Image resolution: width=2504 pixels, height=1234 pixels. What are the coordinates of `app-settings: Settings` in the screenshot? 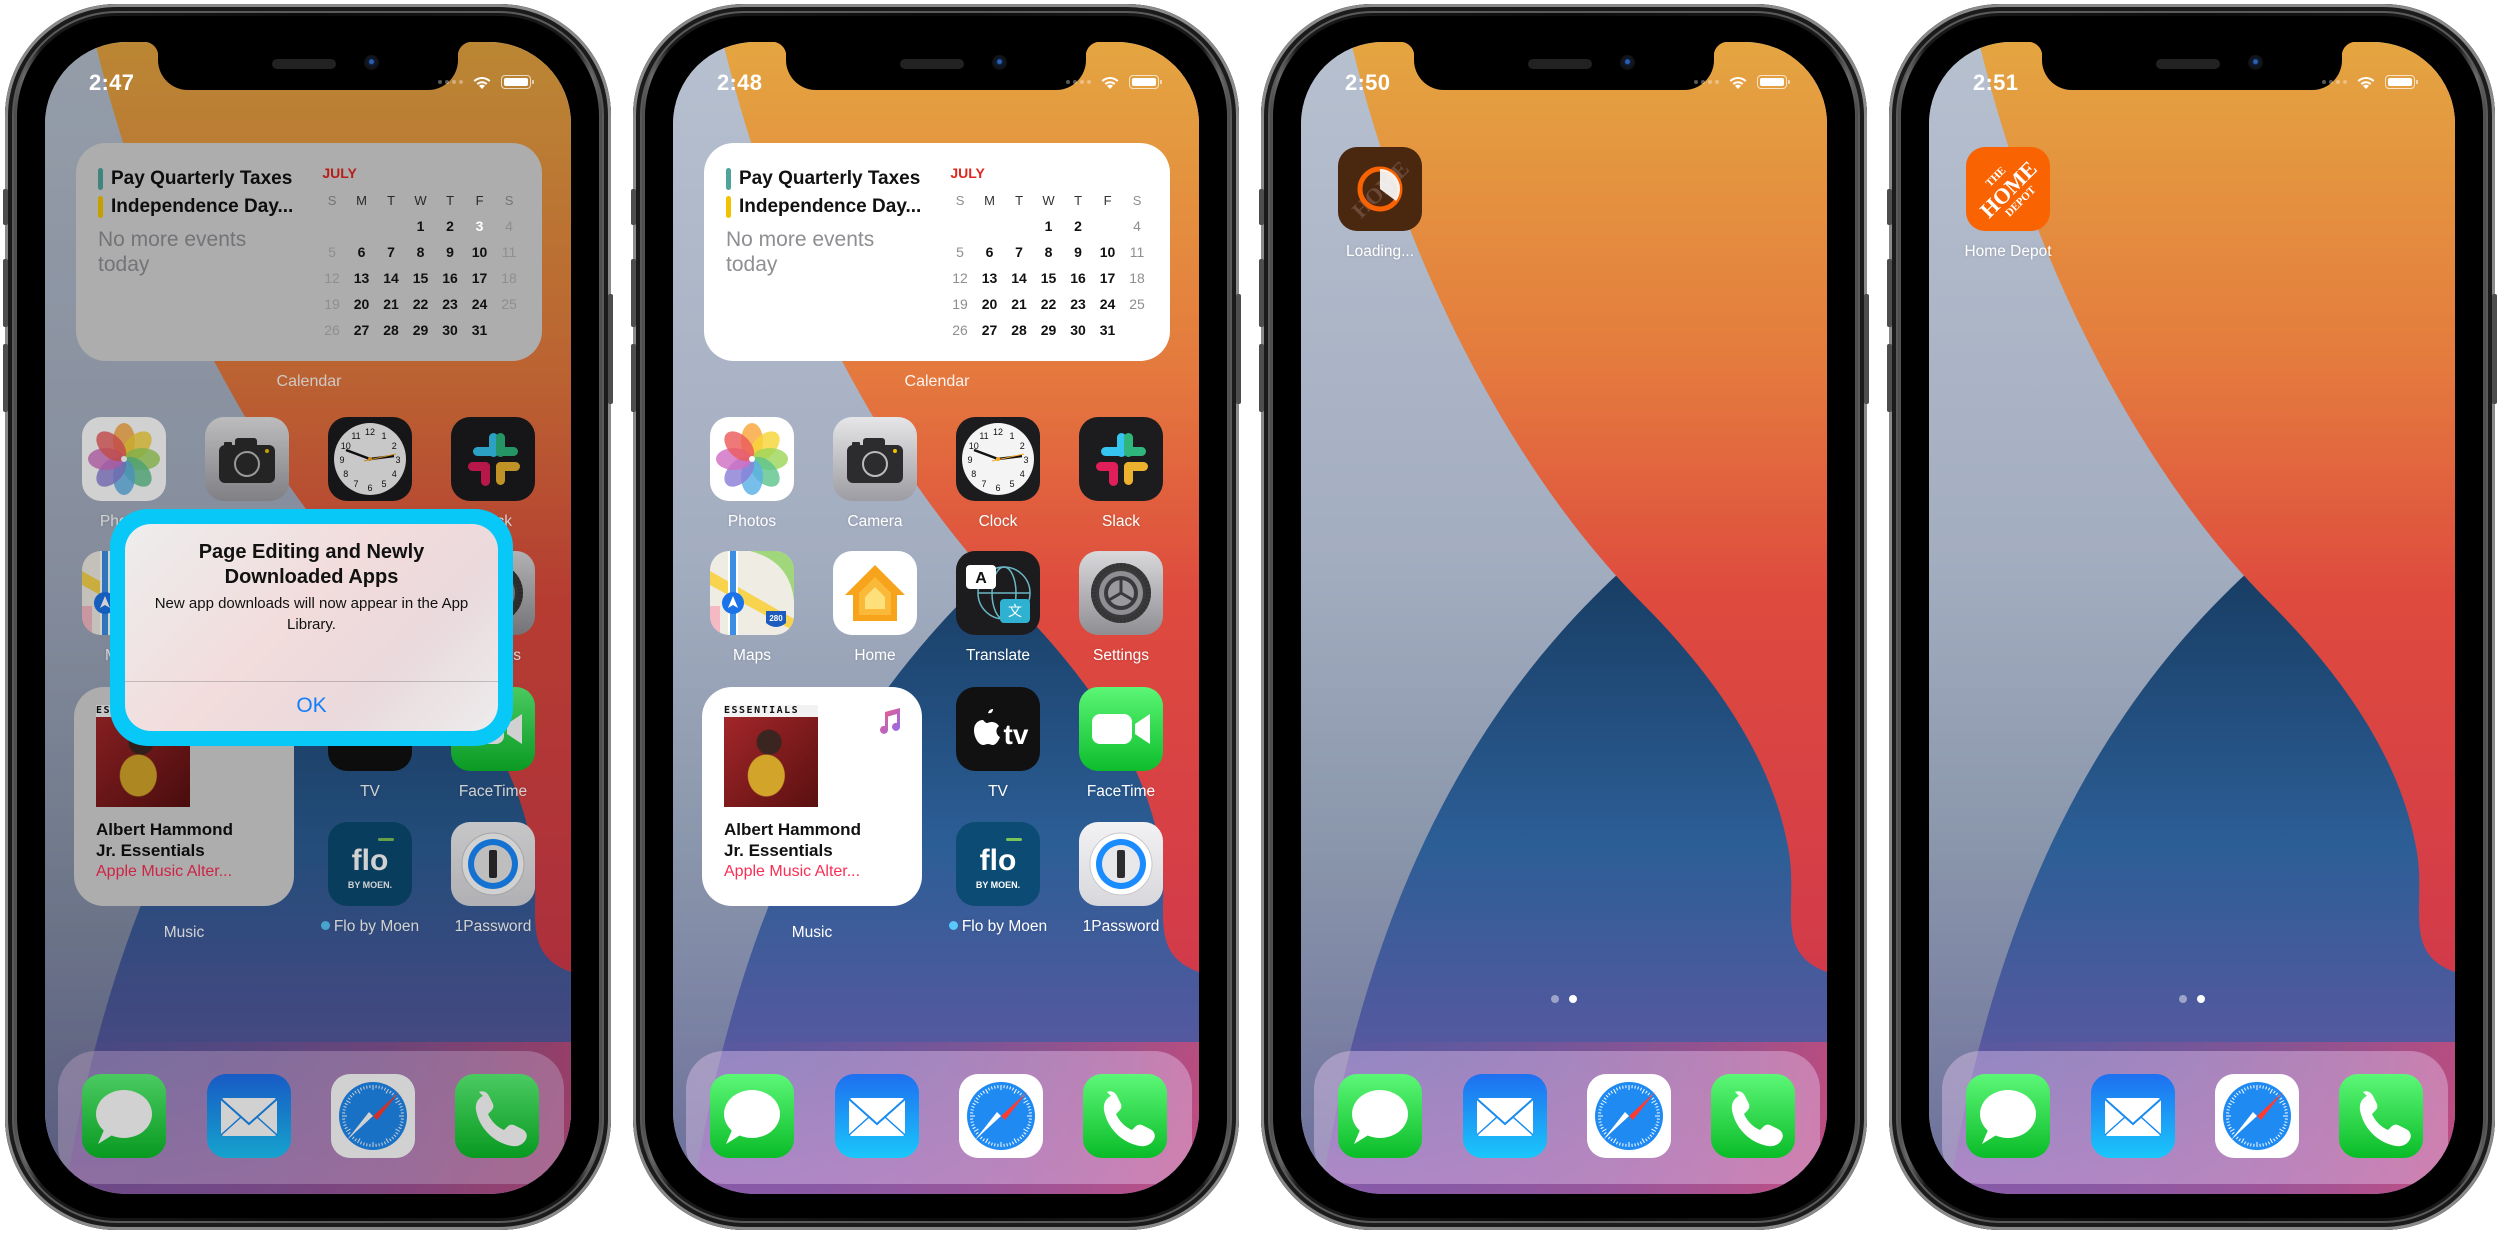 It's located at (1121, 608).